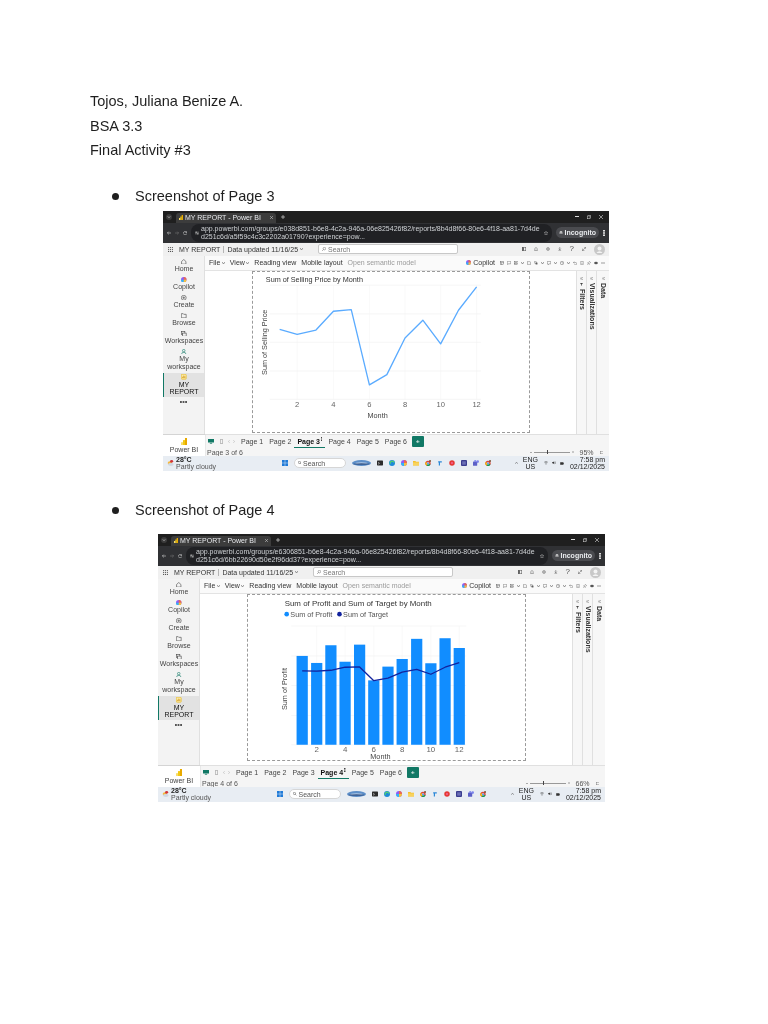  Describe the element at coordinates (463, 463) in the screenshot. I see `square-app-icon` at that location.